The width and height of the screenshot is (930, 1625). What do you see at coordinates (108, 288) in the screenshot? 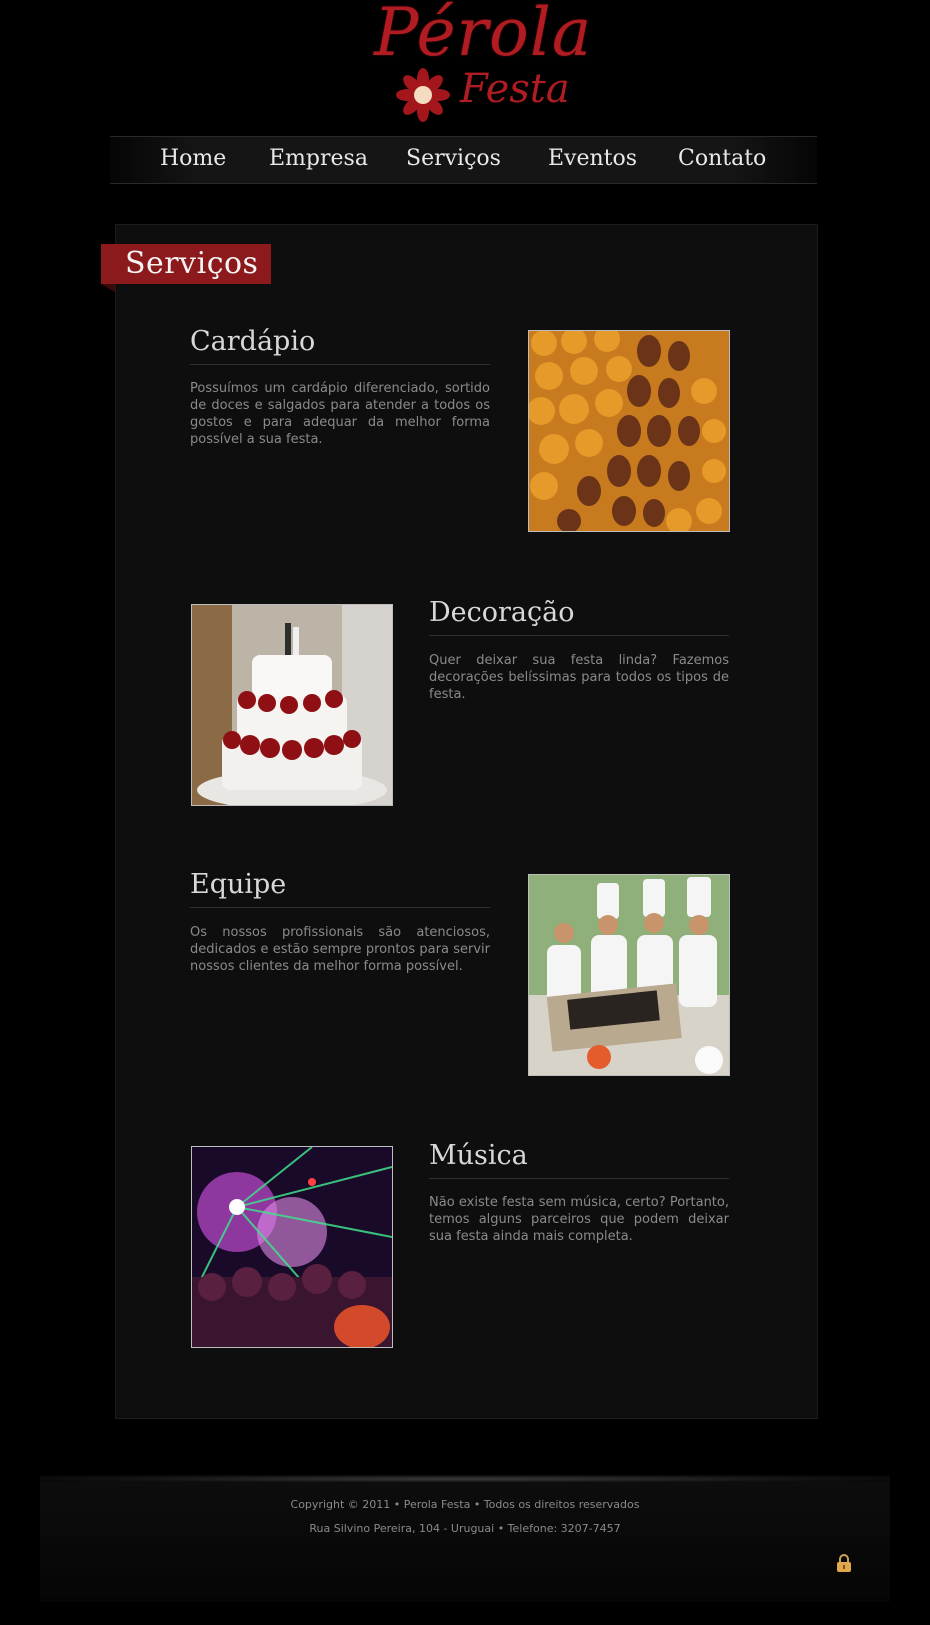
I see `ribbon-fold` at bounding box center [108, 288].